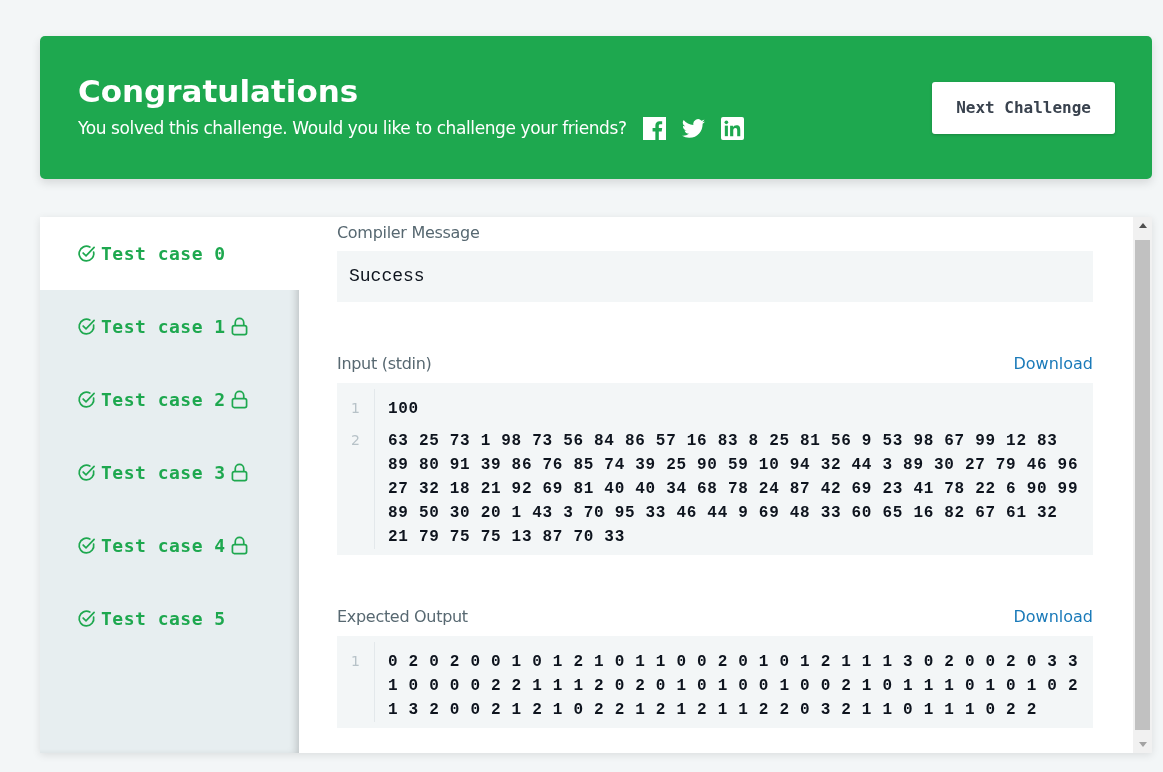  What do you see at coordinates (403, 409) in the screenshot?
I see `code-line: 100` at bounding box center [403, 409].